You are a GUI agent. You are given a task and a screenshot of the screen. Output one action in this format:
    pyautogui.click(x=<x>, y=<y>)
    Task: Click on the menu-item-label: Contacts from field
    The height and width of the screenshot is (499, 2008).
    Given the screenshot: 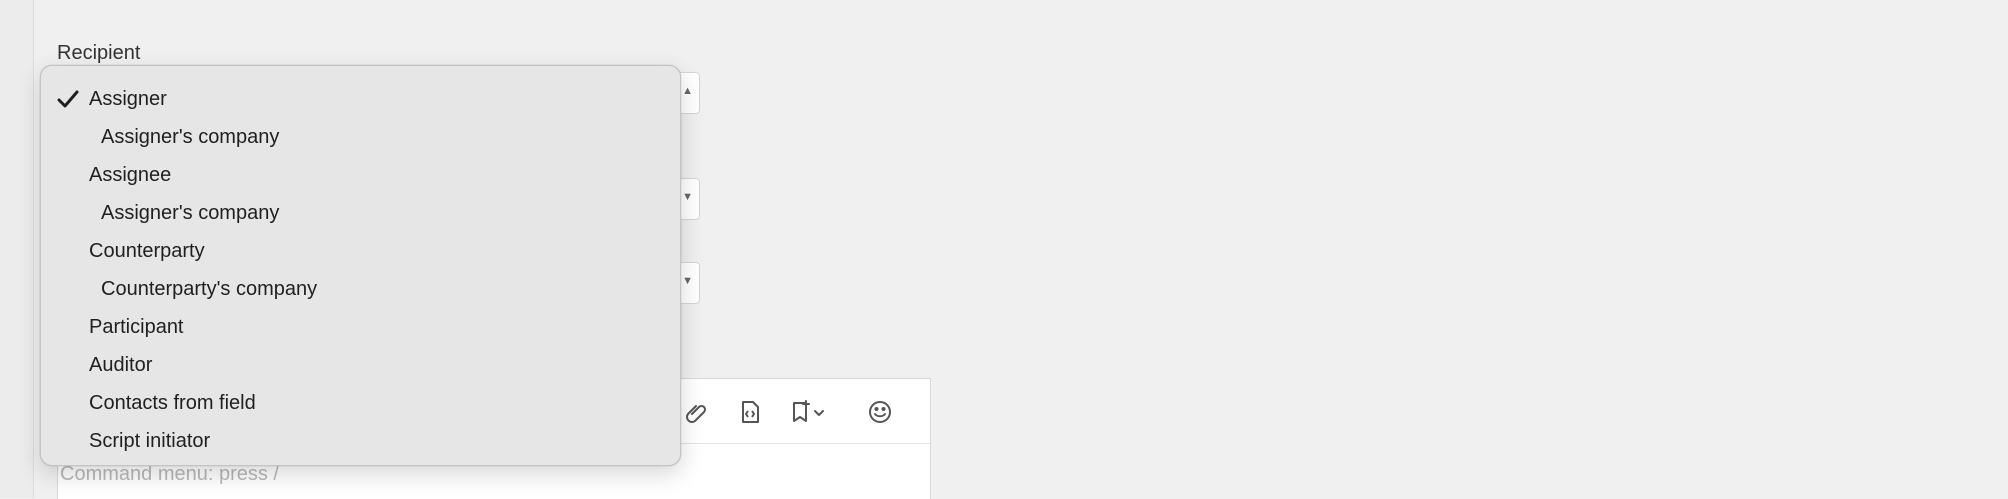 What is the action you would take?
    pyautogui.click(x=172, y=403)
    